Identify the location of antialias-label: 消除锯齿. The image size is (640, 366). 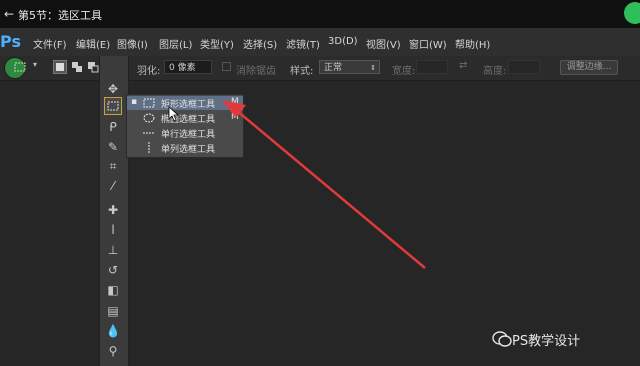
(256, 71).